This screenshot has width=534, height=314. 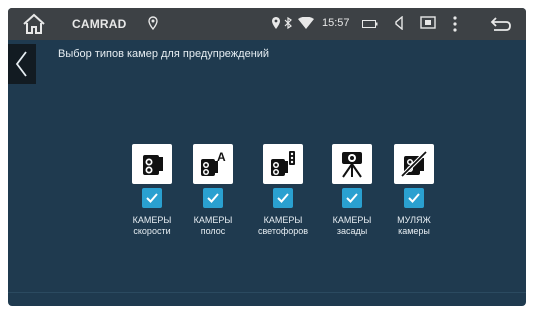 I want to click on camera-type-lane: A КАМЕРЫ полос, so click(x=213, y=190).